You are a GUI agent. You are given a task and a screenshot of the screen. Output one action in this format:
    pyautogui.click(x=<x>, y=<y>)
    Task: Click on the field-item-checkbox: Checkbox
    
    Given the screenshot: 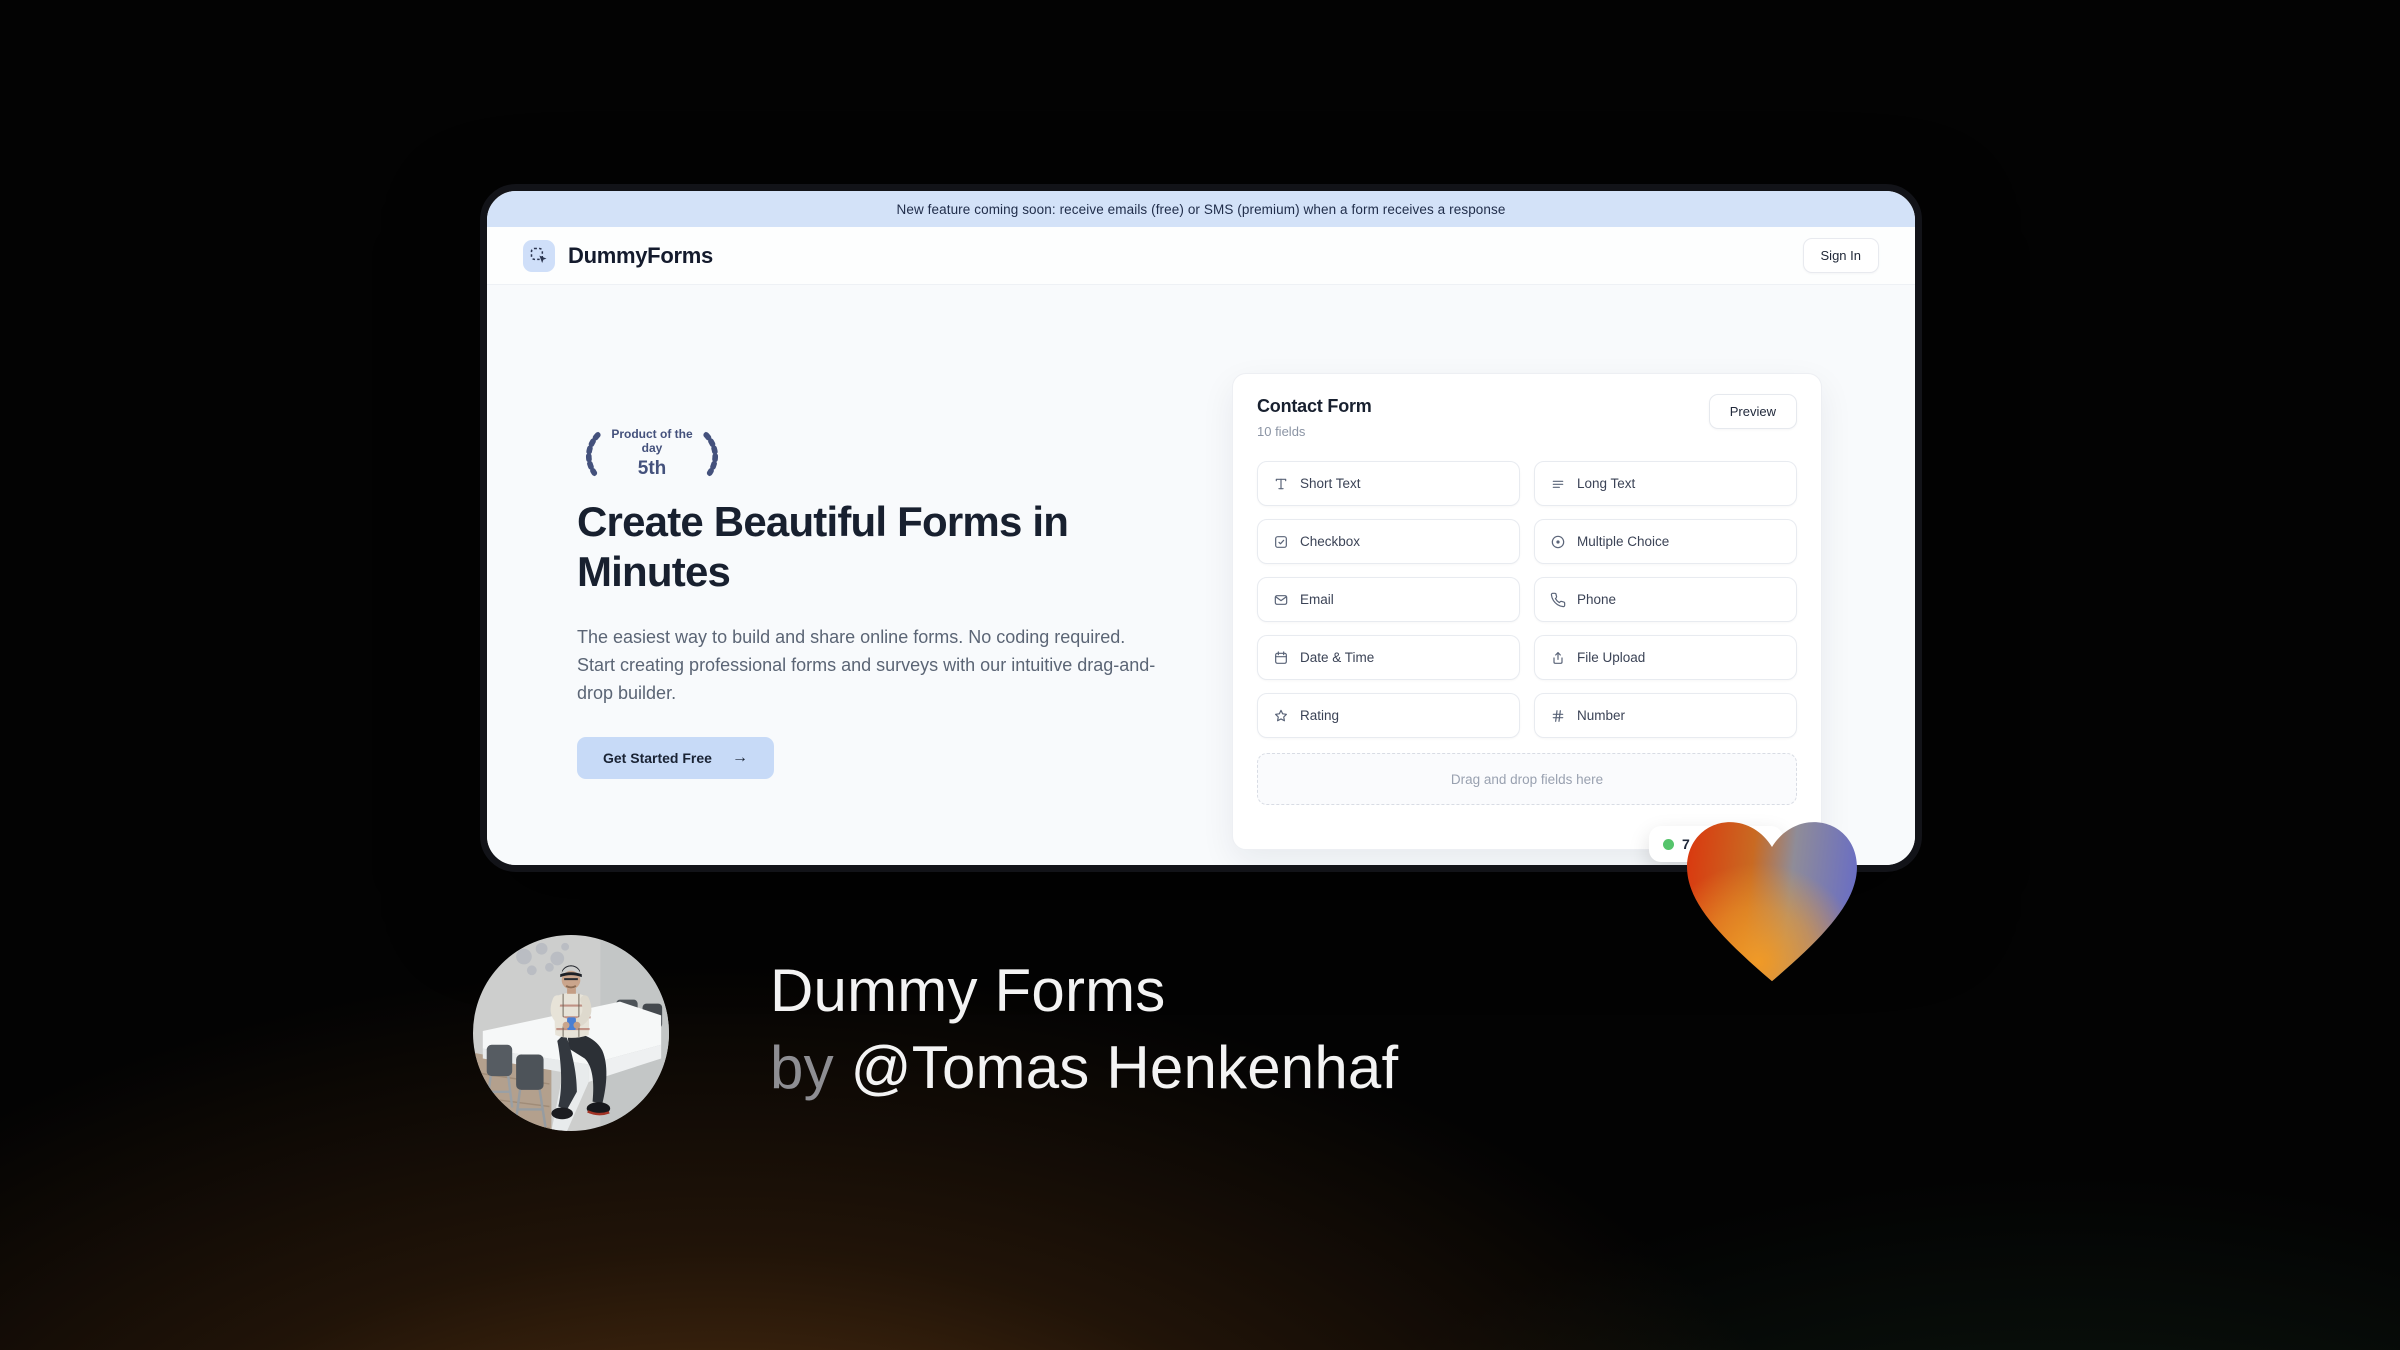 What is the action you would take?
    pyautogui.click(x=1388, y=541)
    